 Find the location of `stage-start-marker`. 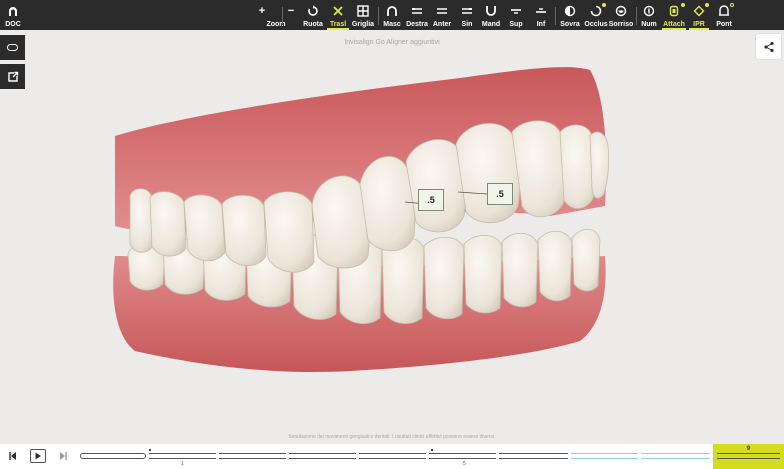

stage-start-marker is located at coordinates (113, 456).